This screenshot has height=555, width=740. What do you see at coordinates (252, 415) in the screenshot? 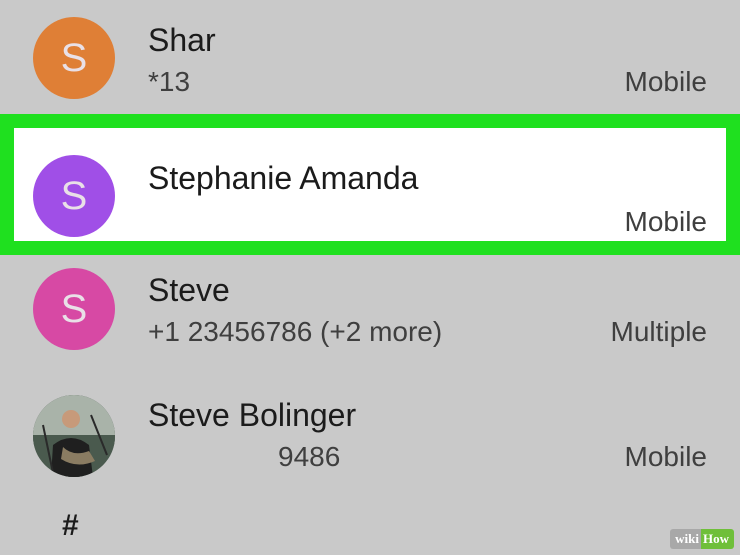
I see `contact-name: Steve Bolinger` at bounding box center [252, 415].